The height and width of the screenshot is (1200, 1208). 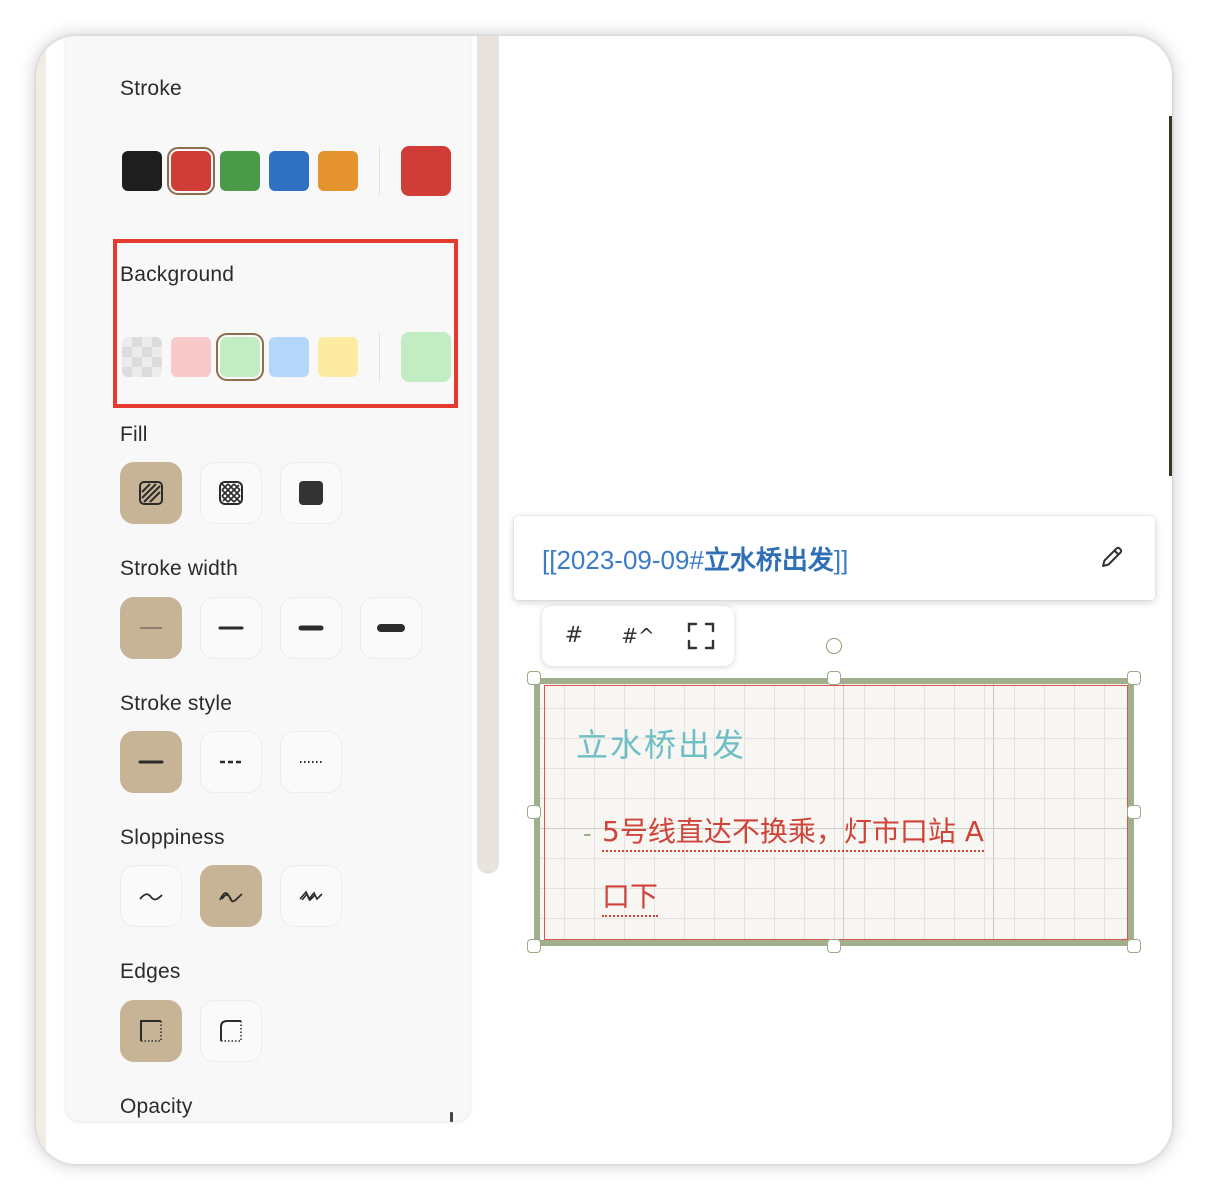 What do you see at coordinates (179, 568) in the screenshot?
I see `stroke-width-label: Stroke width` at bounding box center [179, 568].